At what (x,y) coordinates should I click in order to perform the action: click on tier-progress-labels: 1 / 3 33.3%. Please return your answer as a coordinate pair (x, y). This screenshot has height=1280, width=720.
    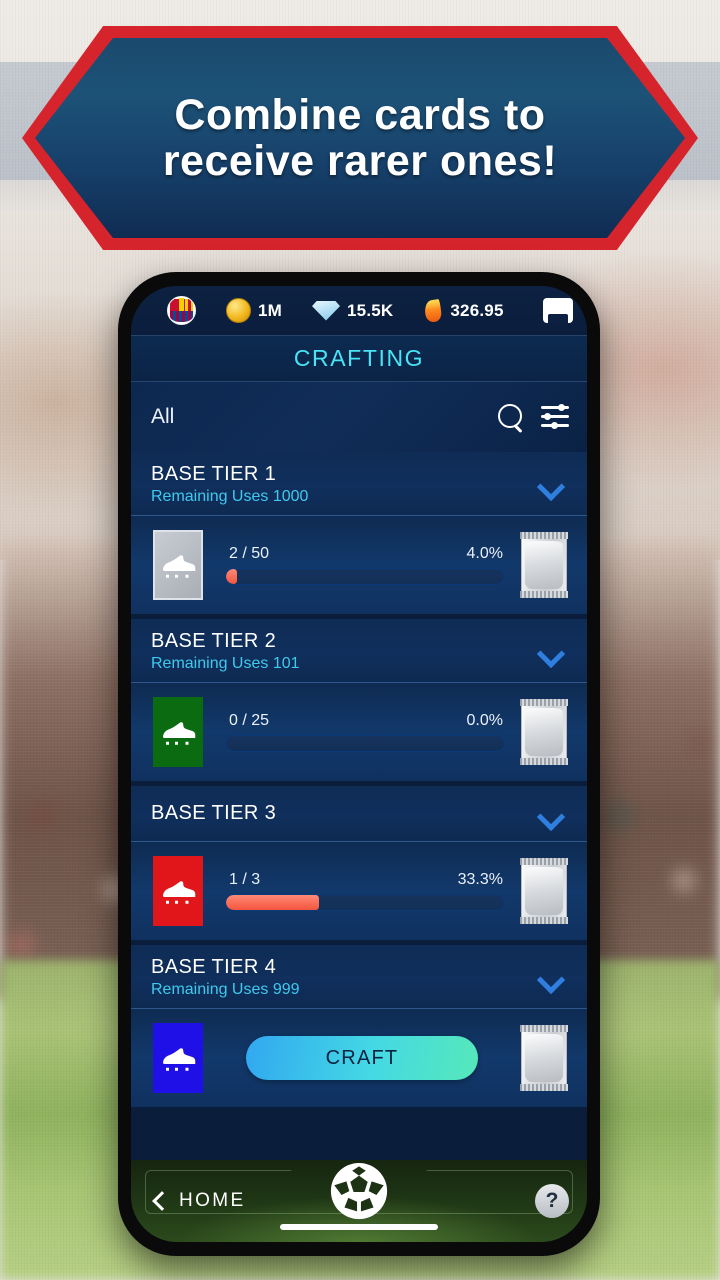
    Looking at the image, I should click on (365, 882).